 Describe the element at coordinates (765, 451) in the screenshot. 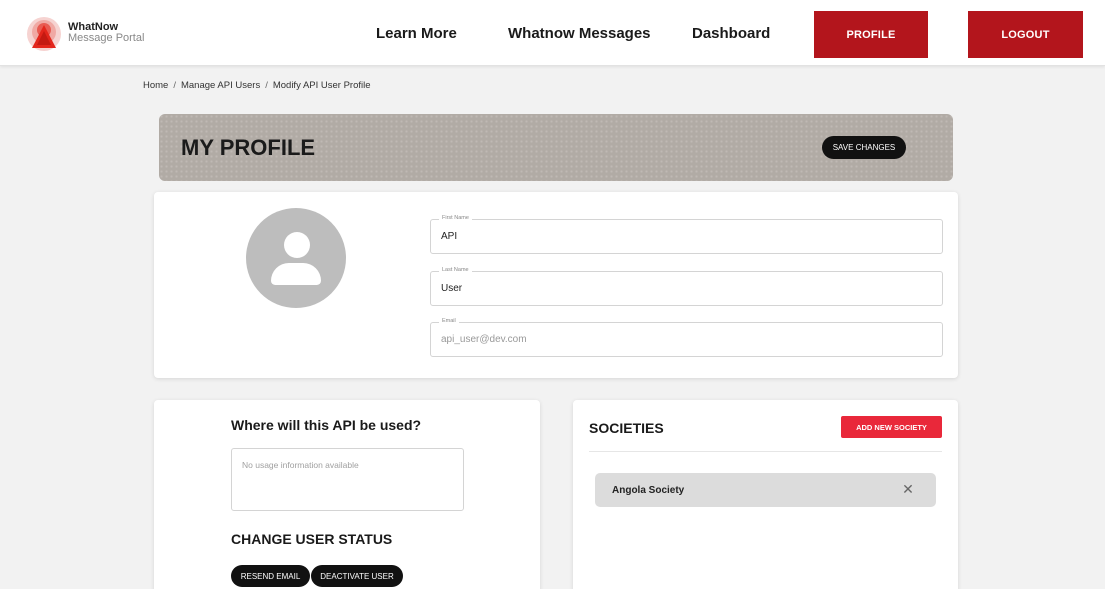

I see `societies-divider` at that location.